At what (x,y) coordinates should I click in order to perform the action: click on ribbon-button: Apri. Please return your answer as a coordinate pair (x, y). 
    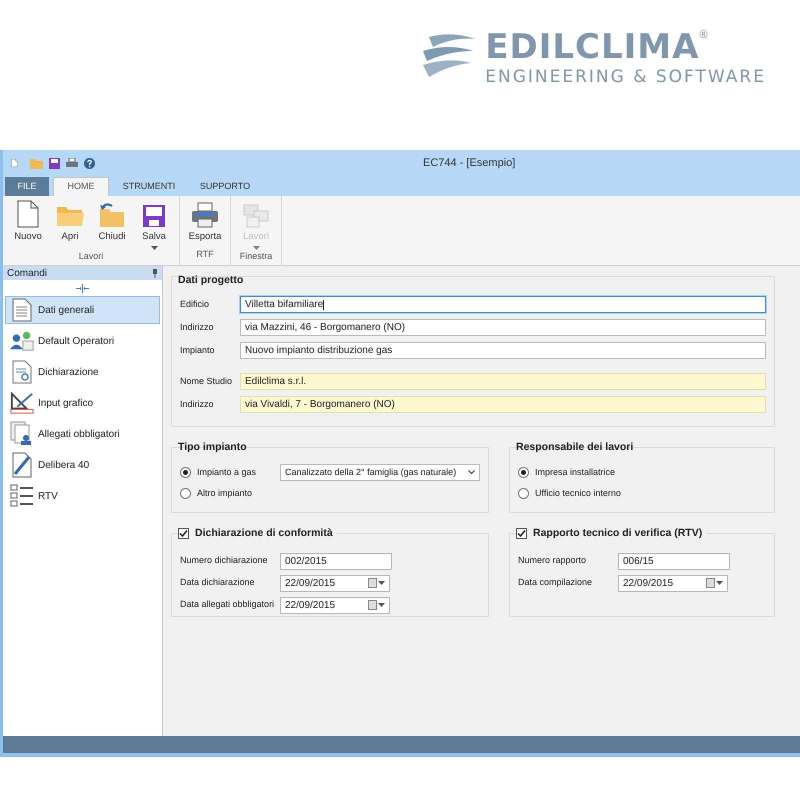
    Looking at the image, I should click on (70, 225).